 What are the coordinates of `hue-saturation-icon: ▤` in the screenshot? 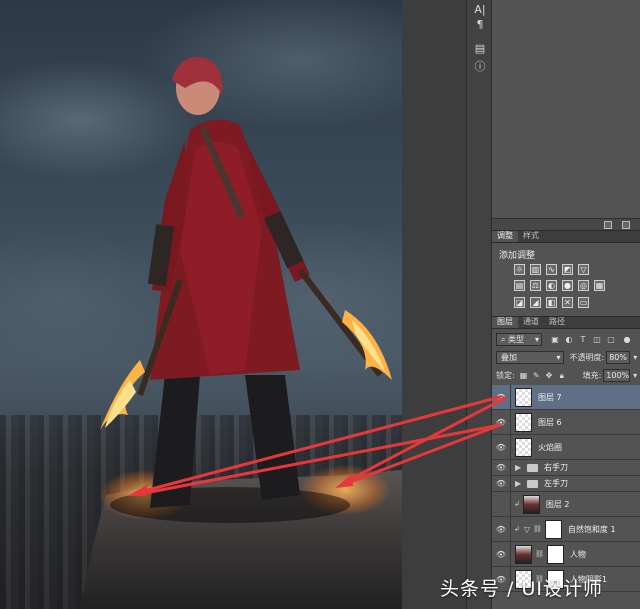 It's located at (519, 285).